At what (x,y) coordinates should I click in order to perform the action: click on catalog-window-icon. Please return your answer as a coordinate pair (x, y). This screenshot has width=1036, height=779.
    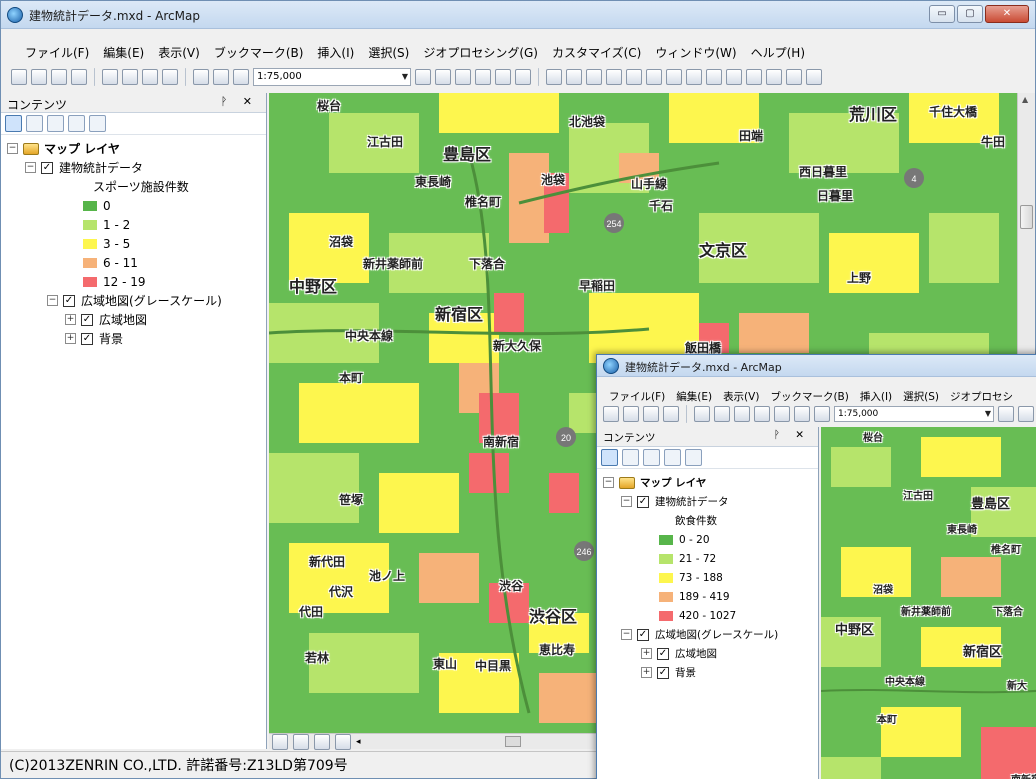
    Looking at the image, I should click on (463, 77).